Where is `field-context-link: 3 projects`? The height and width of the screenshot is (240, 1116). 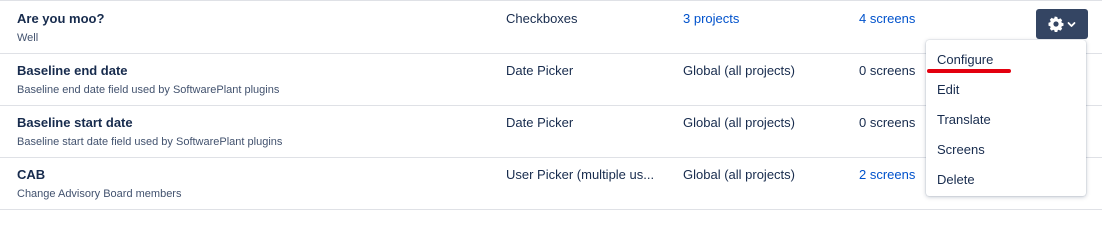
field-context-link: 3 projects is located at coordinates (711, 18).